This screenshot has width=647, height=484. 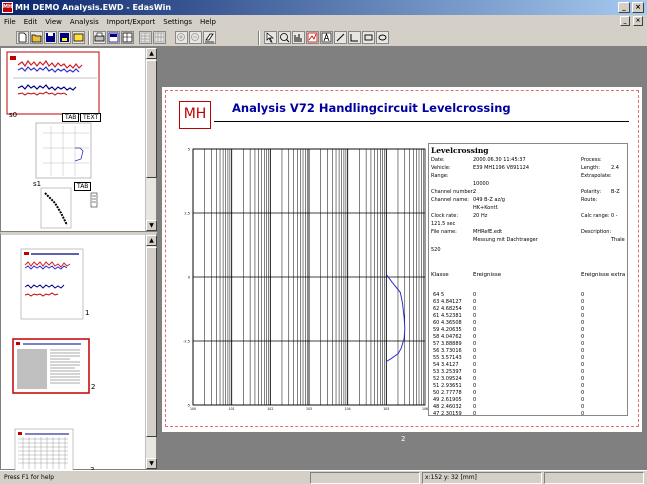 I want to click on info-field-row: Range: Extrapolate:, so click(x=529, y=176).